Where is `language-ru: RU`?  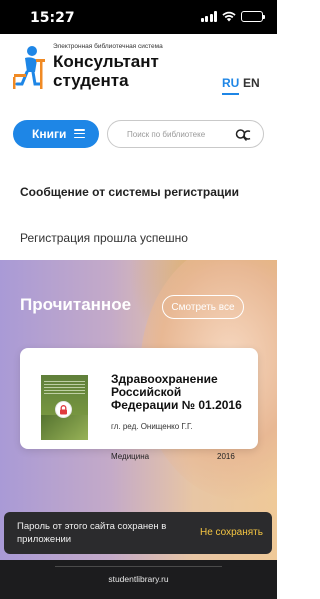 language-ru: RU is located at coordinates (231, 85).